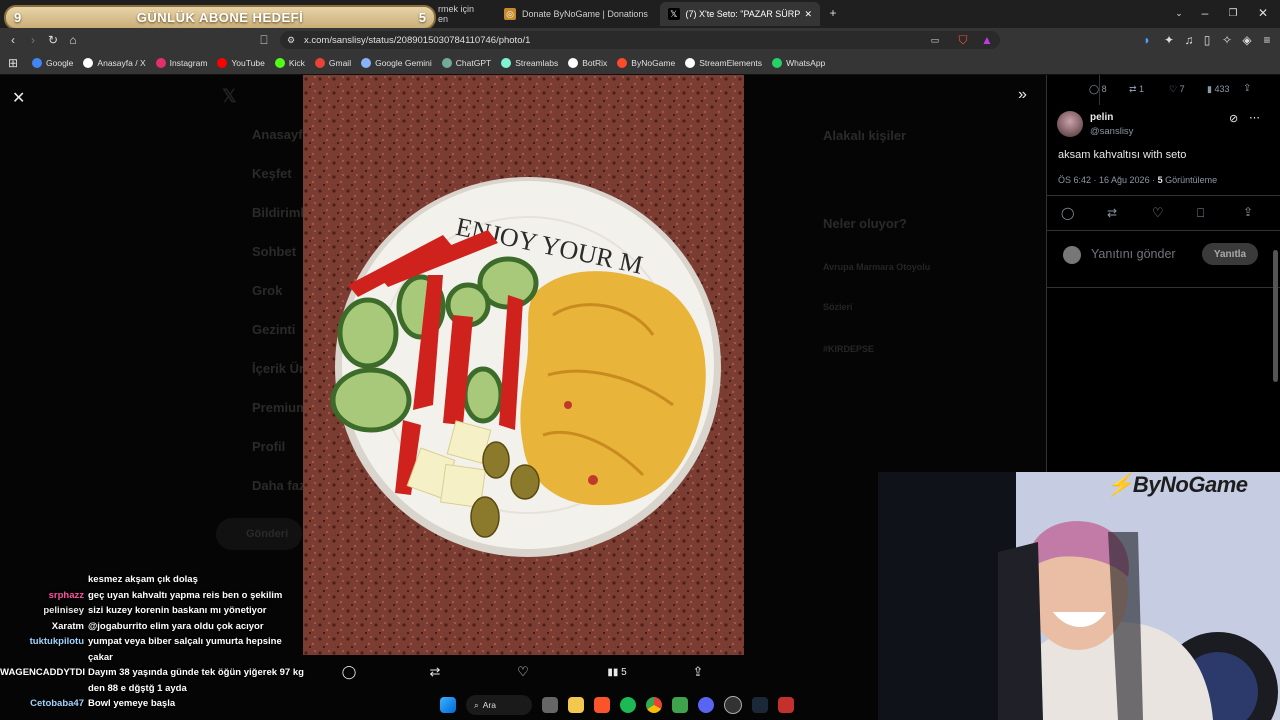  I want to click on scrollbar, so click(1275, 316).